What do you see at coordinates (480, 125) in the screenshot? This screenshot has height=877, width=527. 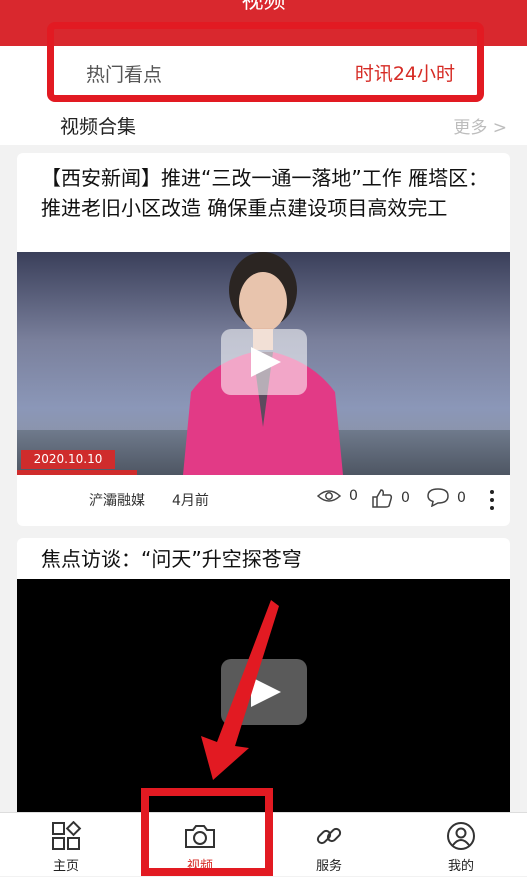 I see `more-link: 更多 >` at bounding box center [480, 125].